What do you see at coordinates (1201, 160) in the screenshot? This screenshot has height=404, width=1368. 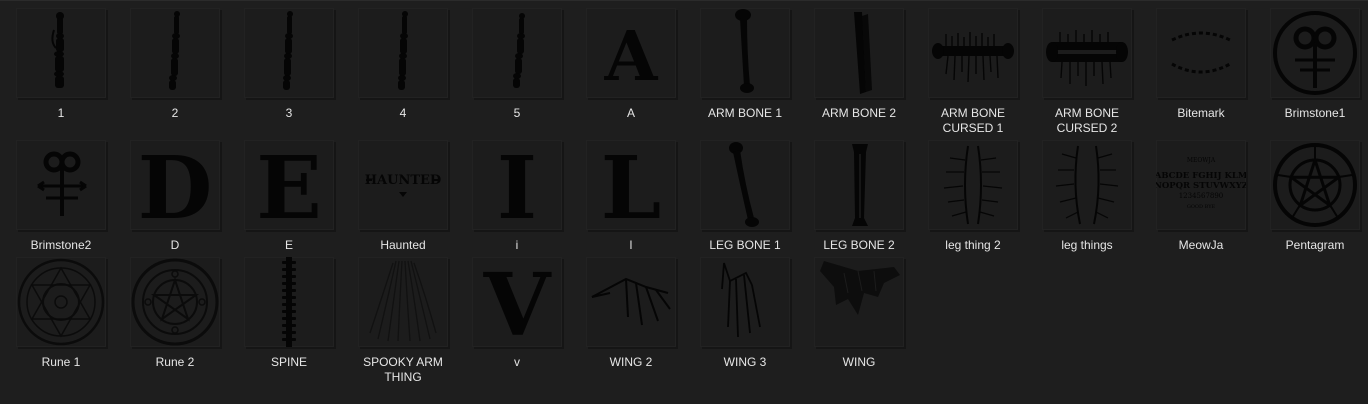 I see `ouija-top: MEOWJA` at bounding box center [1201, 160].